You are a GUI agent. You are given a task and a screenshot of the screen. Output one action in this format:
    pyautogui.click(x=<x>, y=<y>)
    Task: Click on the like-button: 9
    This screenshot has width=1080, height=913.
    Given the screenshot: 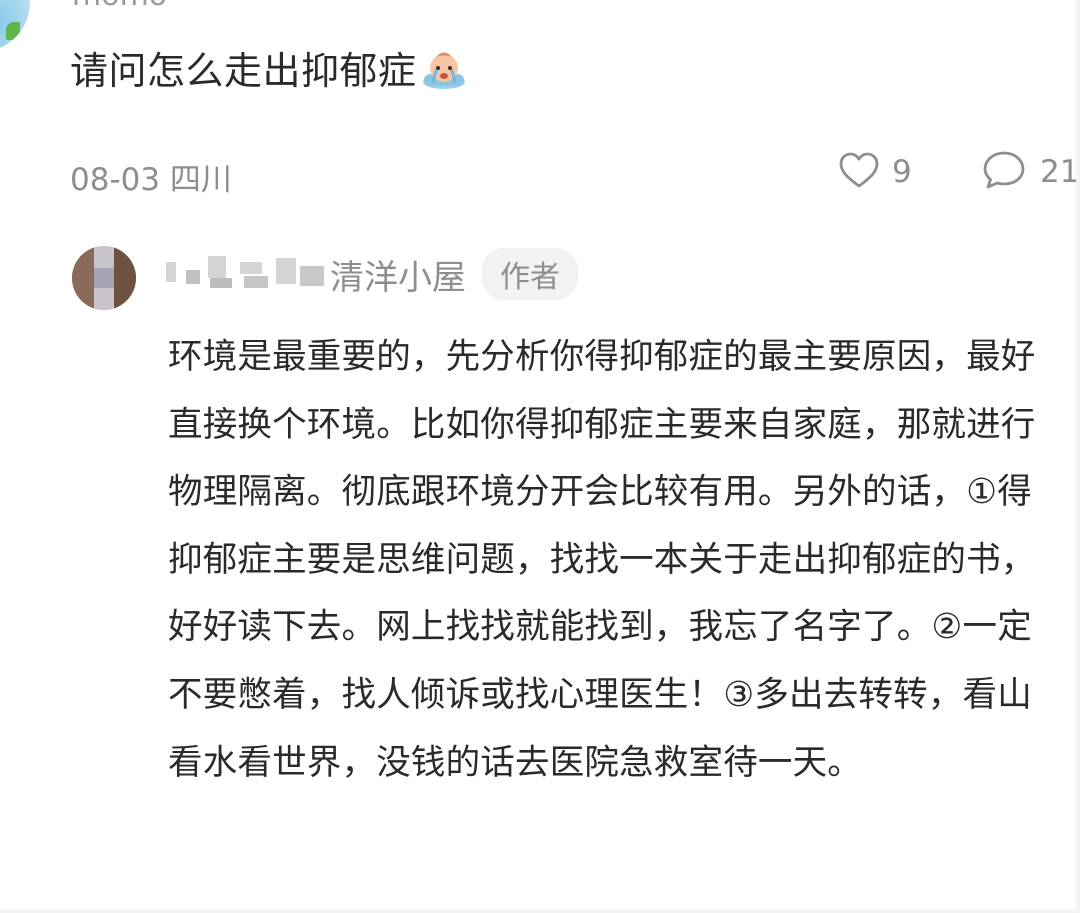 What is the action you would take?
    pyautogui.click(x=875, y=172)
    